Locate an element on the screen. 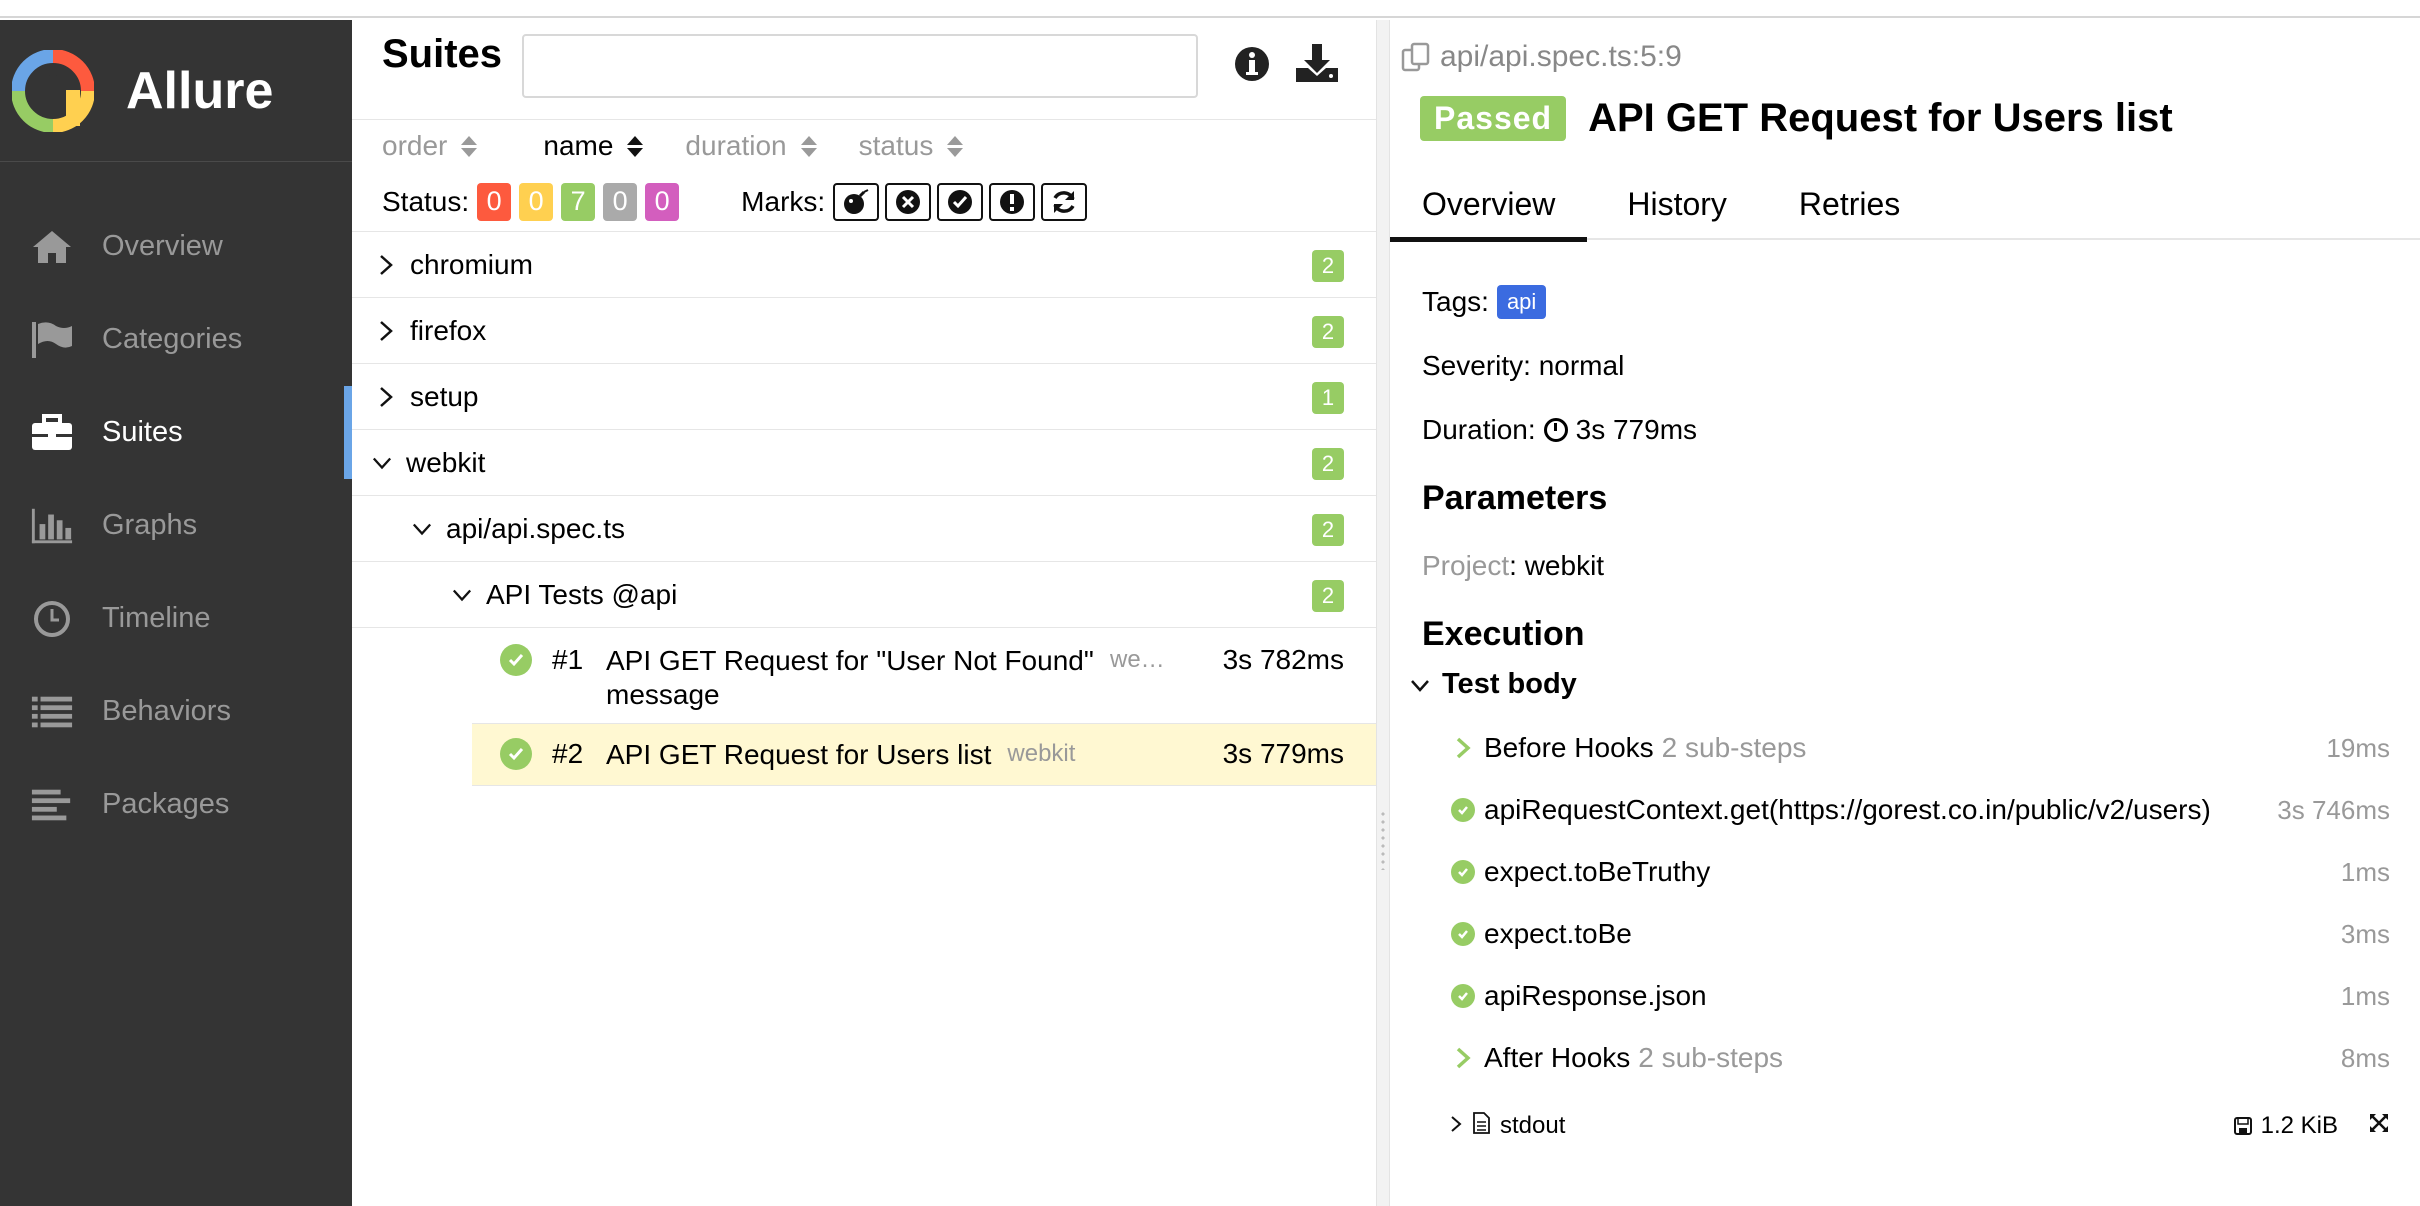 The image size is (2420, 1206). panel-splitter is located at coordinates (1383, 613).